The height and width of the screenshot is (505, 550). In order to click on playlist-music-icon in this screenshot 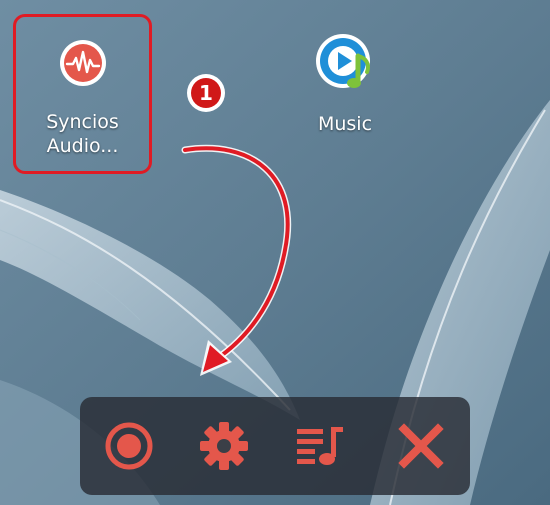, I will do `click(320, 446)`.